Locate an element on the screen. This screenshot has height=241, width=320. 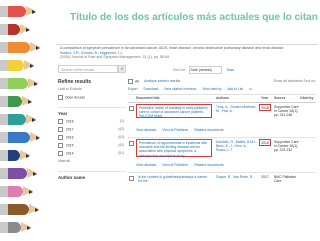
author-section-title: Author name is located at coordinates (92, 175).